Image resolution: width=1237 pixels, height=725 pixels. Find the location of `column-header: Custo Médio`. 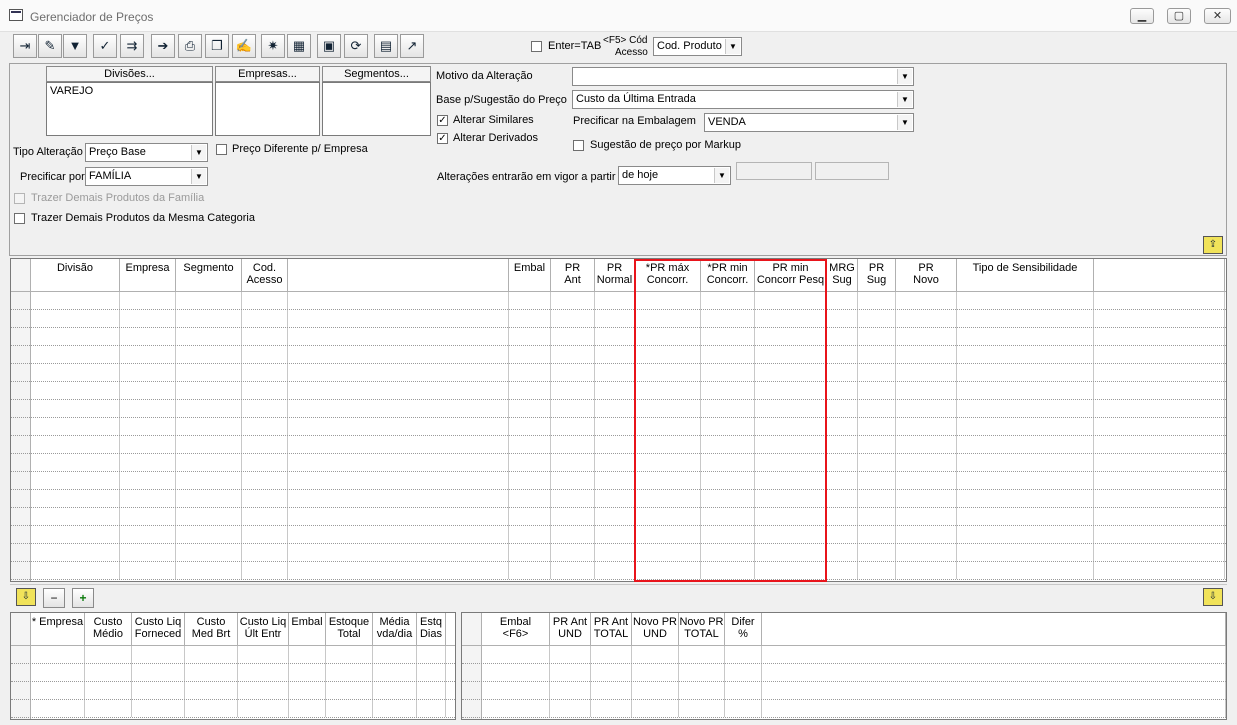

column-header: Custo Médio is located at coordinates (108, 629).